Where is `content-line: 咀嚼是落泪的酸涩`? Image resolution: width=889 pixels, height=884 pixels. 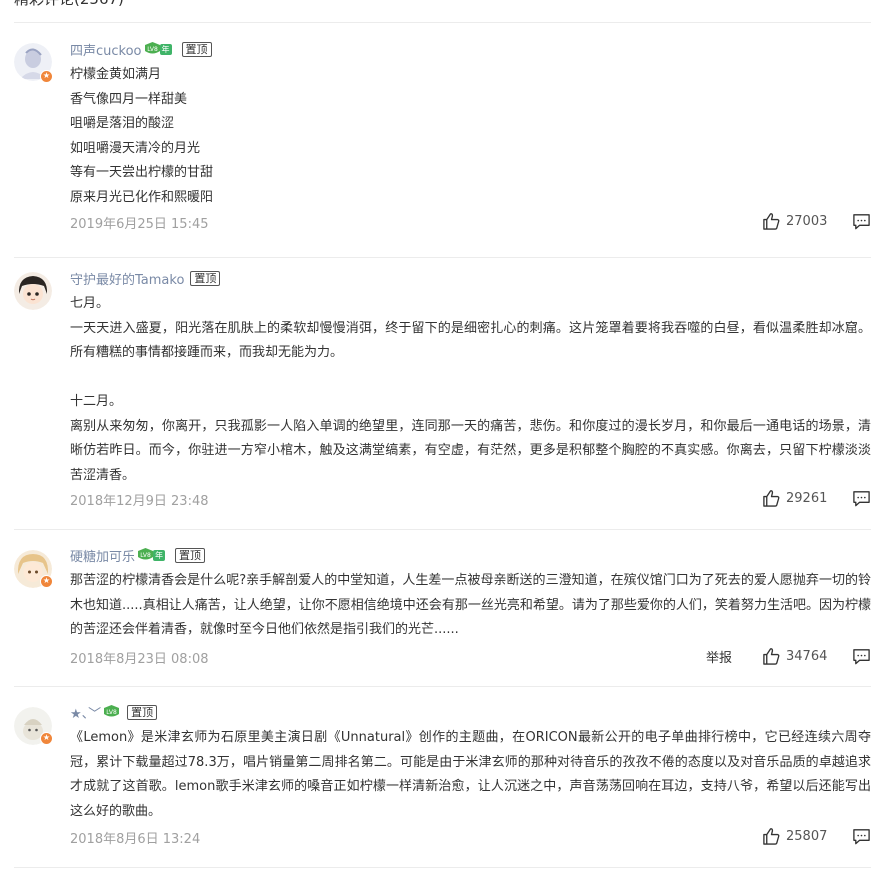
content-line: 咀嚼是落泪的酸涩 is located at coordinates (122, 123).